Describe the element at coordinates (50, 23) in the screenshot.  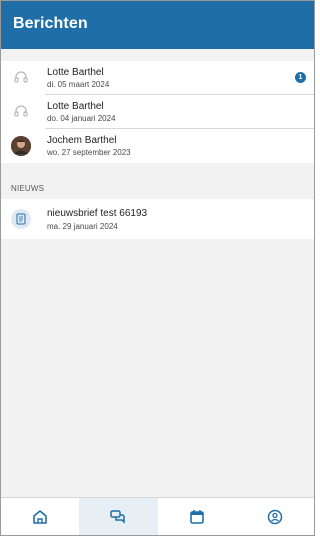
I see `page-title: Berichten` at that location.